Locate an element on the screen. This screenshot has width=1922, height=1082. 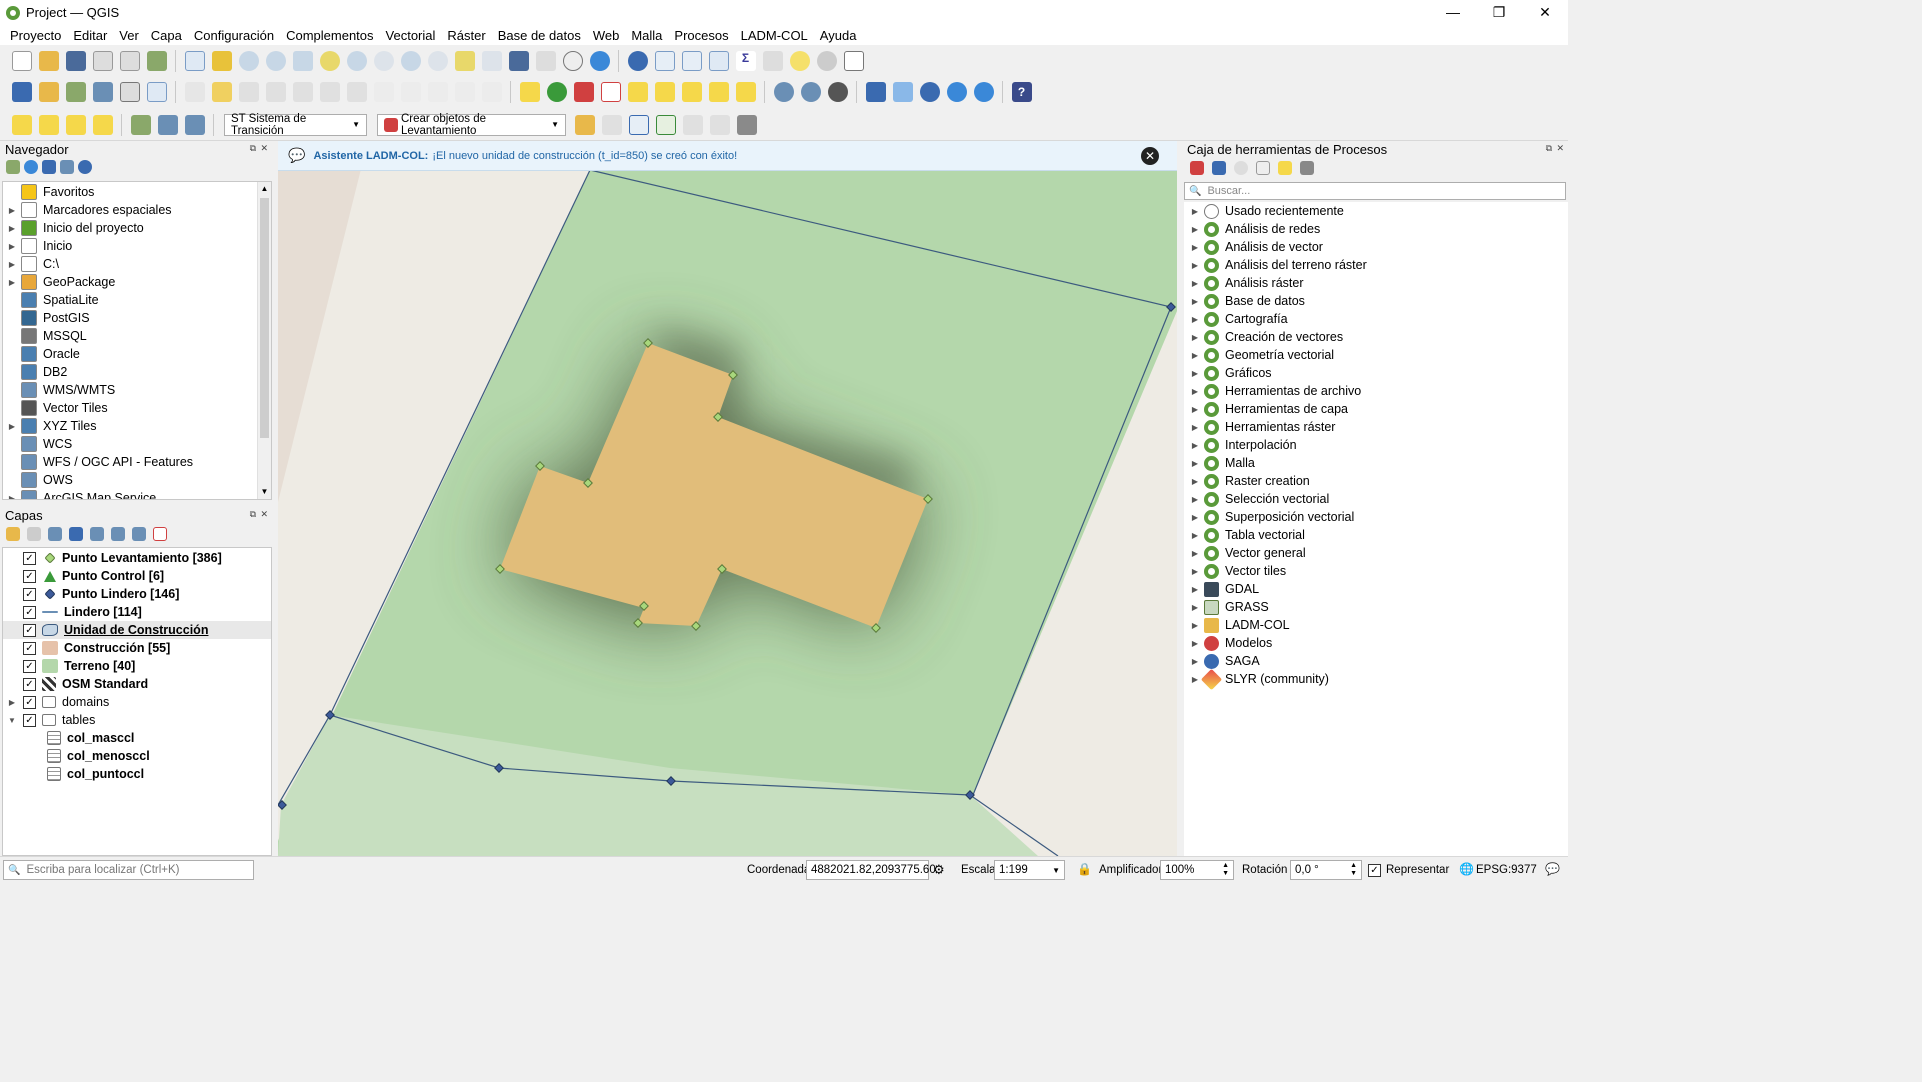
menu-complementos: Complementos is located at coordinates (329, 35).